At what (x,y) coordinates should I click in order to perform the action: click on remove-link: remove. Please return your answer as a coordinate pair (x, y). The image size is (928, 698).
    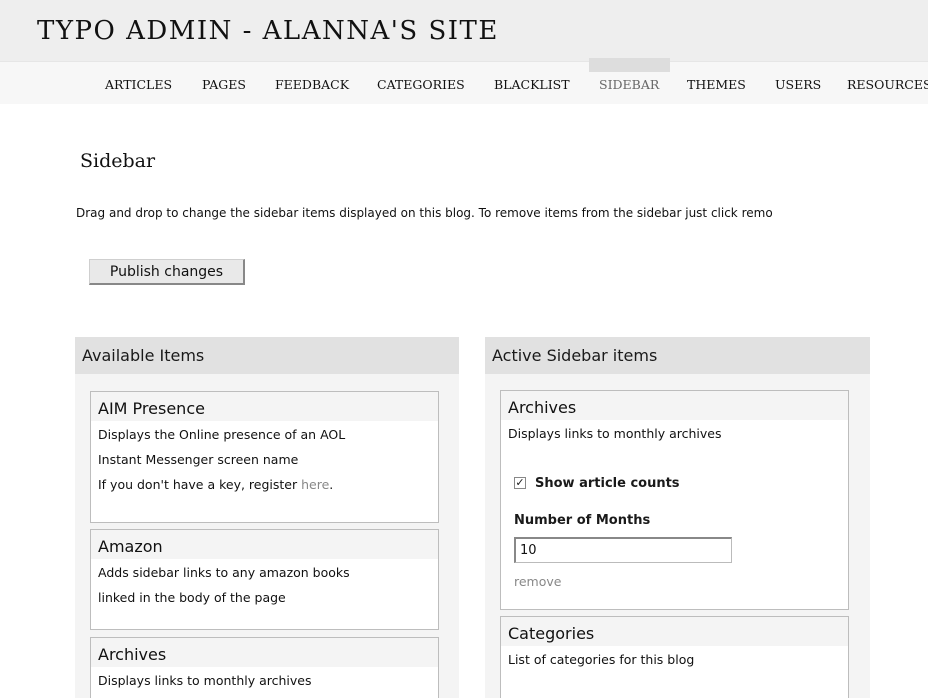
    Looking at the image, I should click on (537, 581).